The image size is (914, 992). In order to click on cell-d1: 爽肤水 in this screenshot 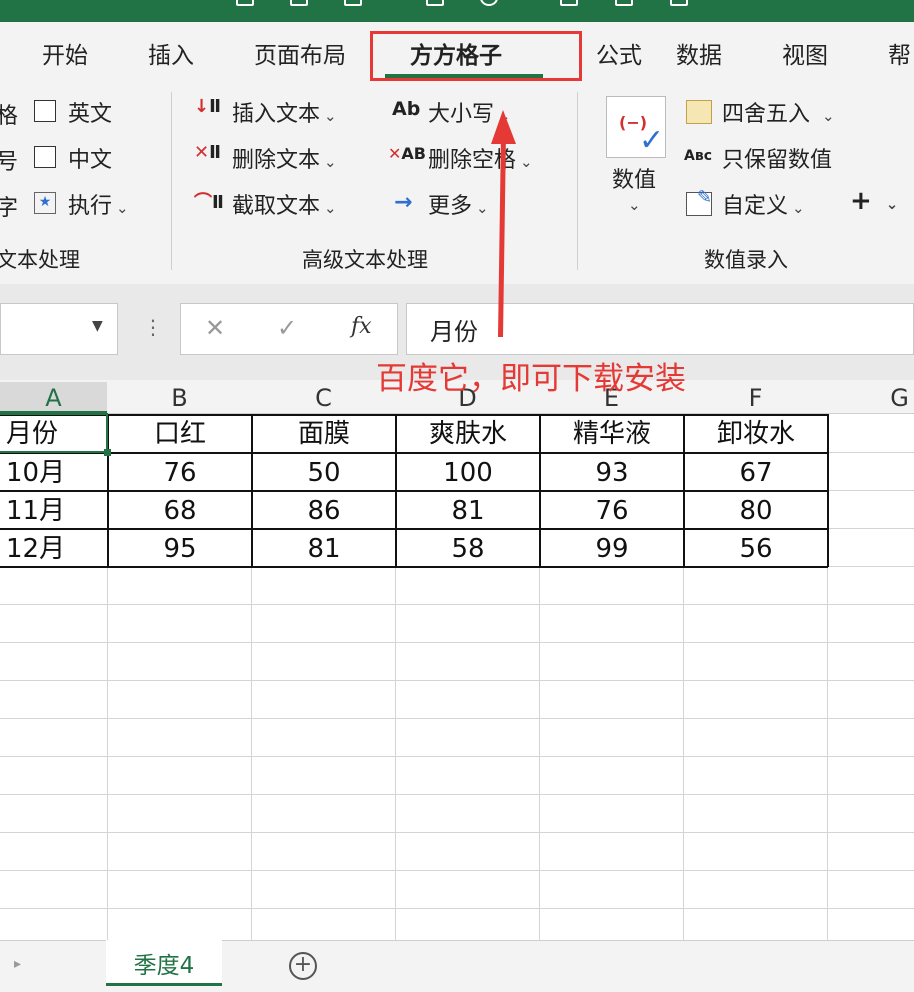, I will do `click(468, 434)`.